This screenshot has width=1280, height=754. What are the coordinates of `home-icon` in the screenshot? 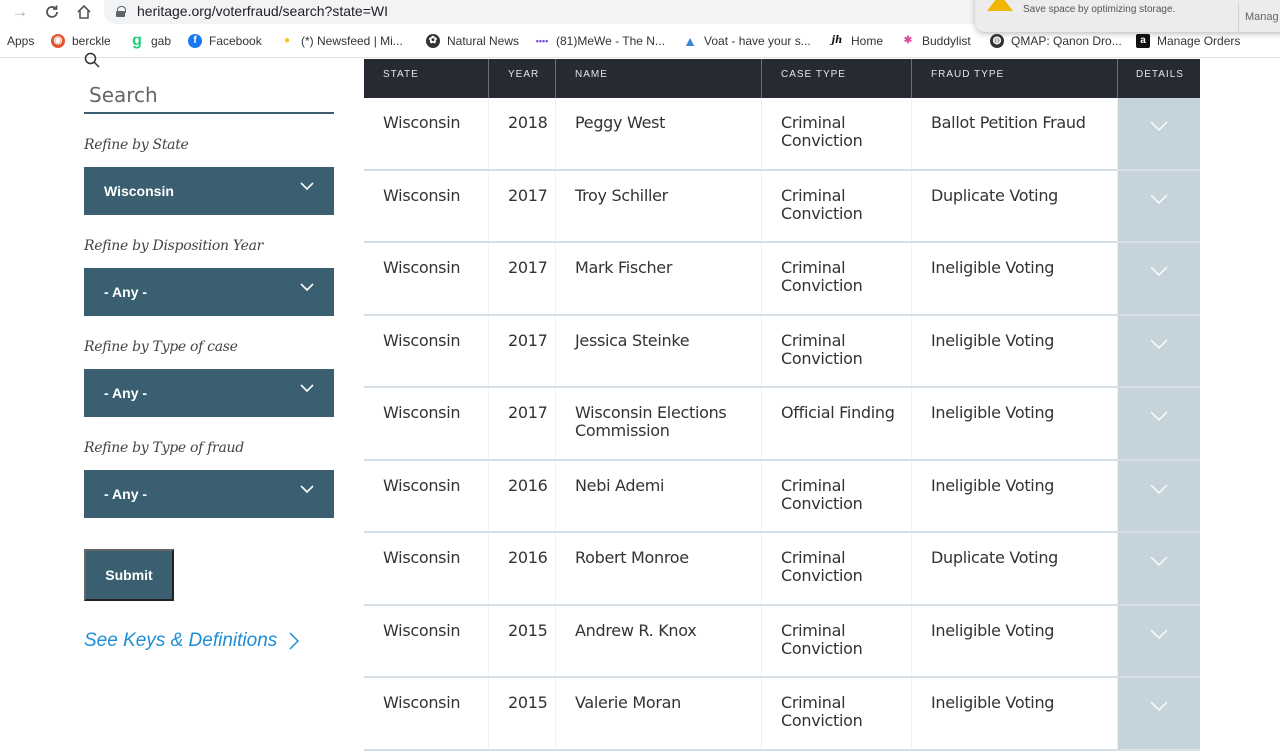 It's located at (84, 12).